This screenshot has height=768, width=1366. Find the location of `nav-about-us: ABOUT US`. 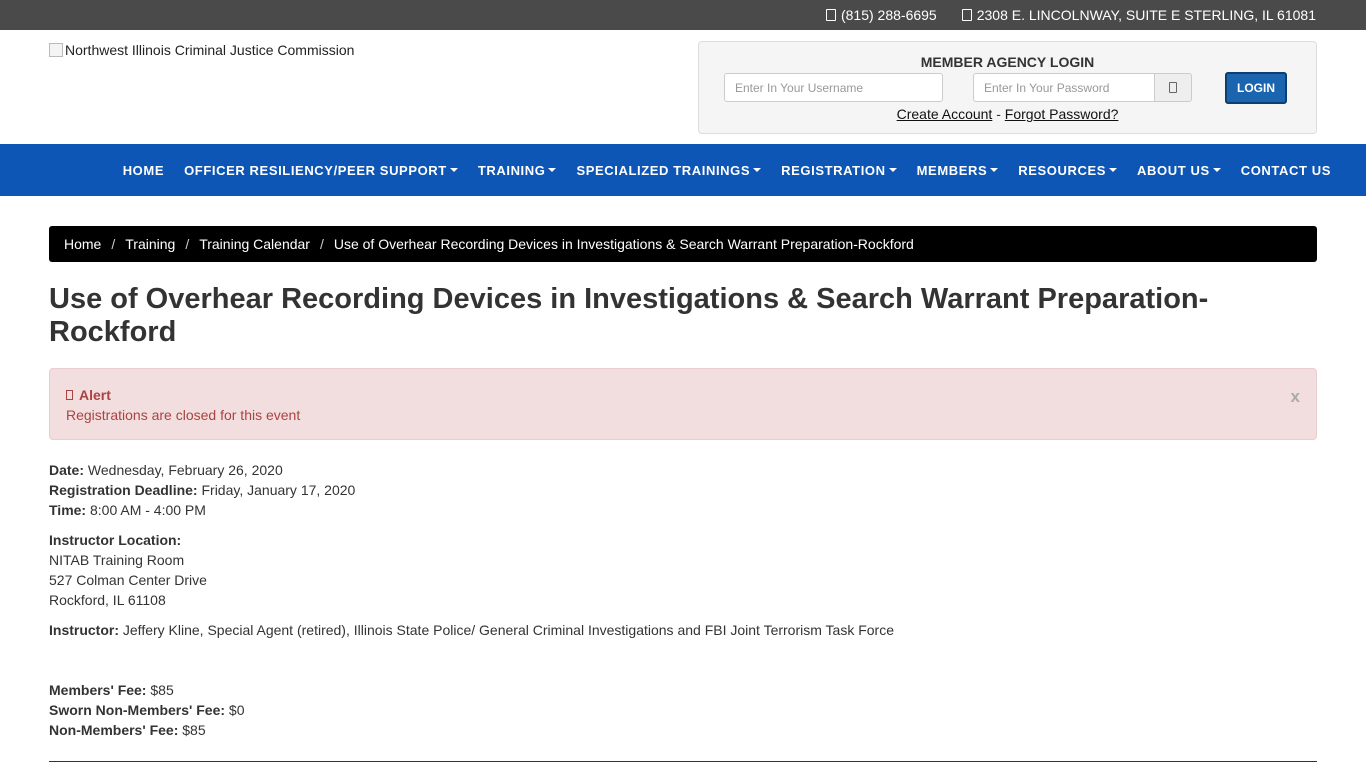

nav-about-us: ABOUT US is located at coordinates (1179, 170).